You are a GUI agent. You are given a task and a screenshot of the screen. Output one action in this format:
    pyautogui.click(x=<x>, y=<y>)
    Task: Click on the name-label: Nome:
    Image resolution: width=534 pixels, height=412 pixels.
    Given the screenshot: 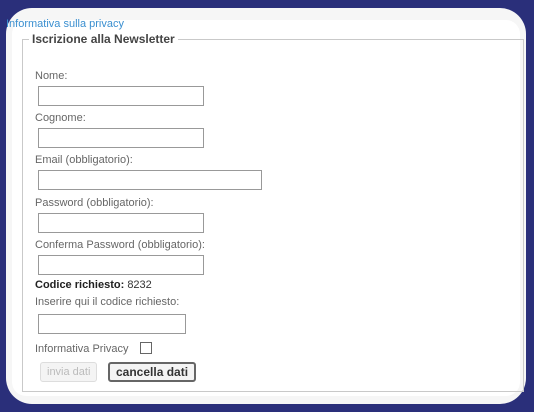 What is the action you would take?
    pyautogui.click(x=51, y=76)
    